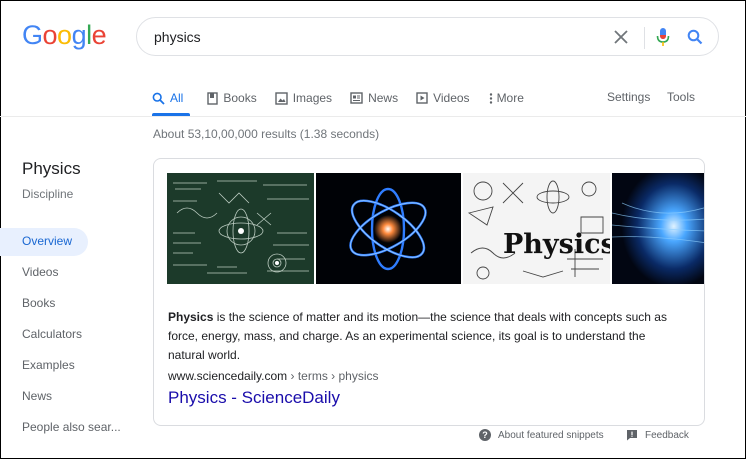  I want to click on atom-glow-image, so click(388, 228).